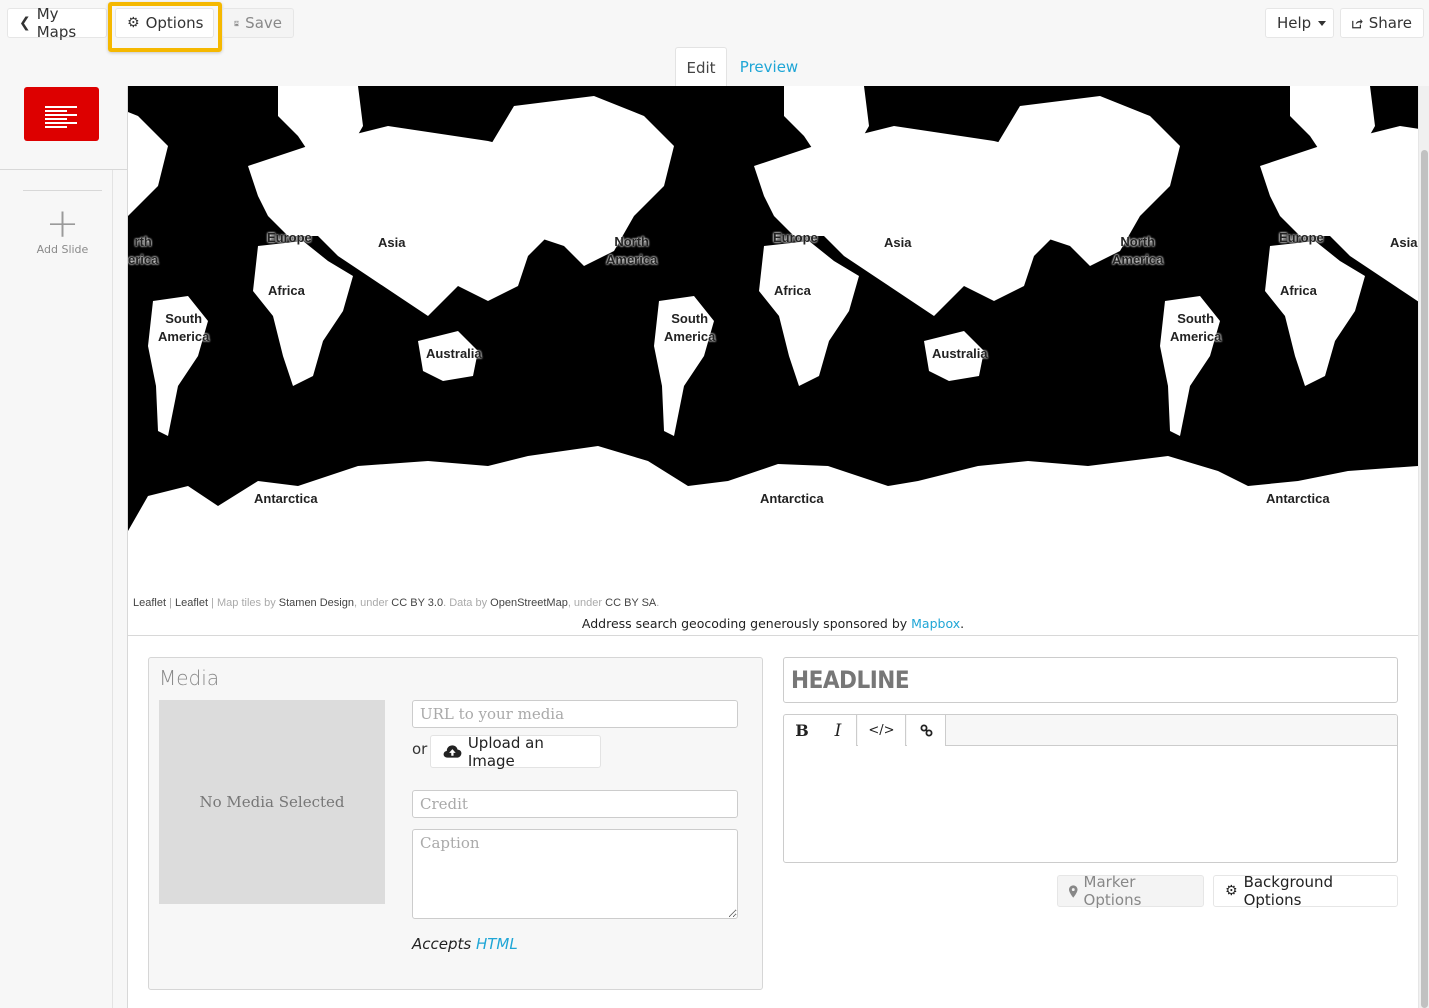  I want to click on section-divider, so click(773, 635).